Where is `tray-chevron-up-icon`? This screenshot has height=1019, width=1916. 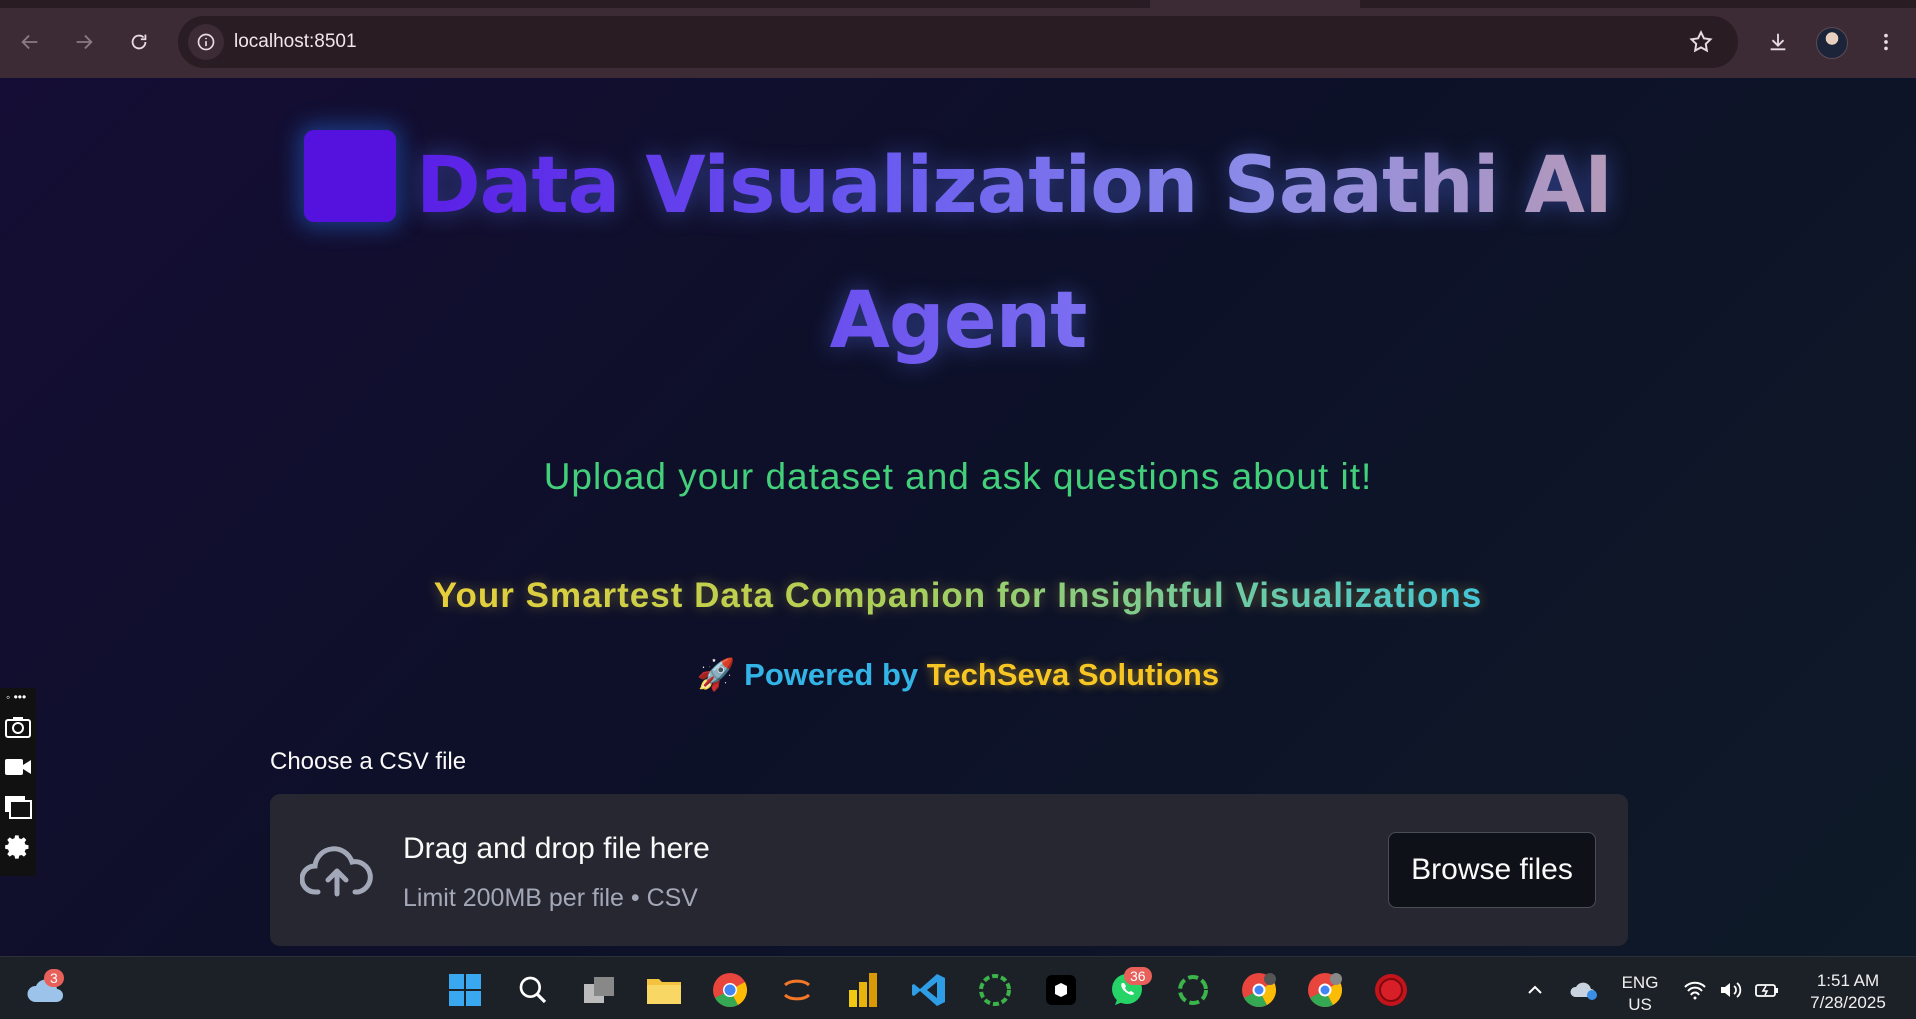
tray-chevron-up-icon is located at coordinates (1535, 990).